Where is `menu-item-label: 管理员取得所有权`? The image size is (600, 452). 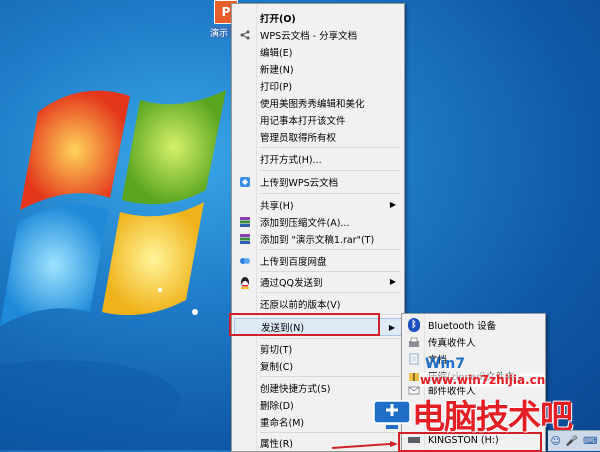 menu-item-label: 管理员取得所有权 is located at coordinates (298, 138).